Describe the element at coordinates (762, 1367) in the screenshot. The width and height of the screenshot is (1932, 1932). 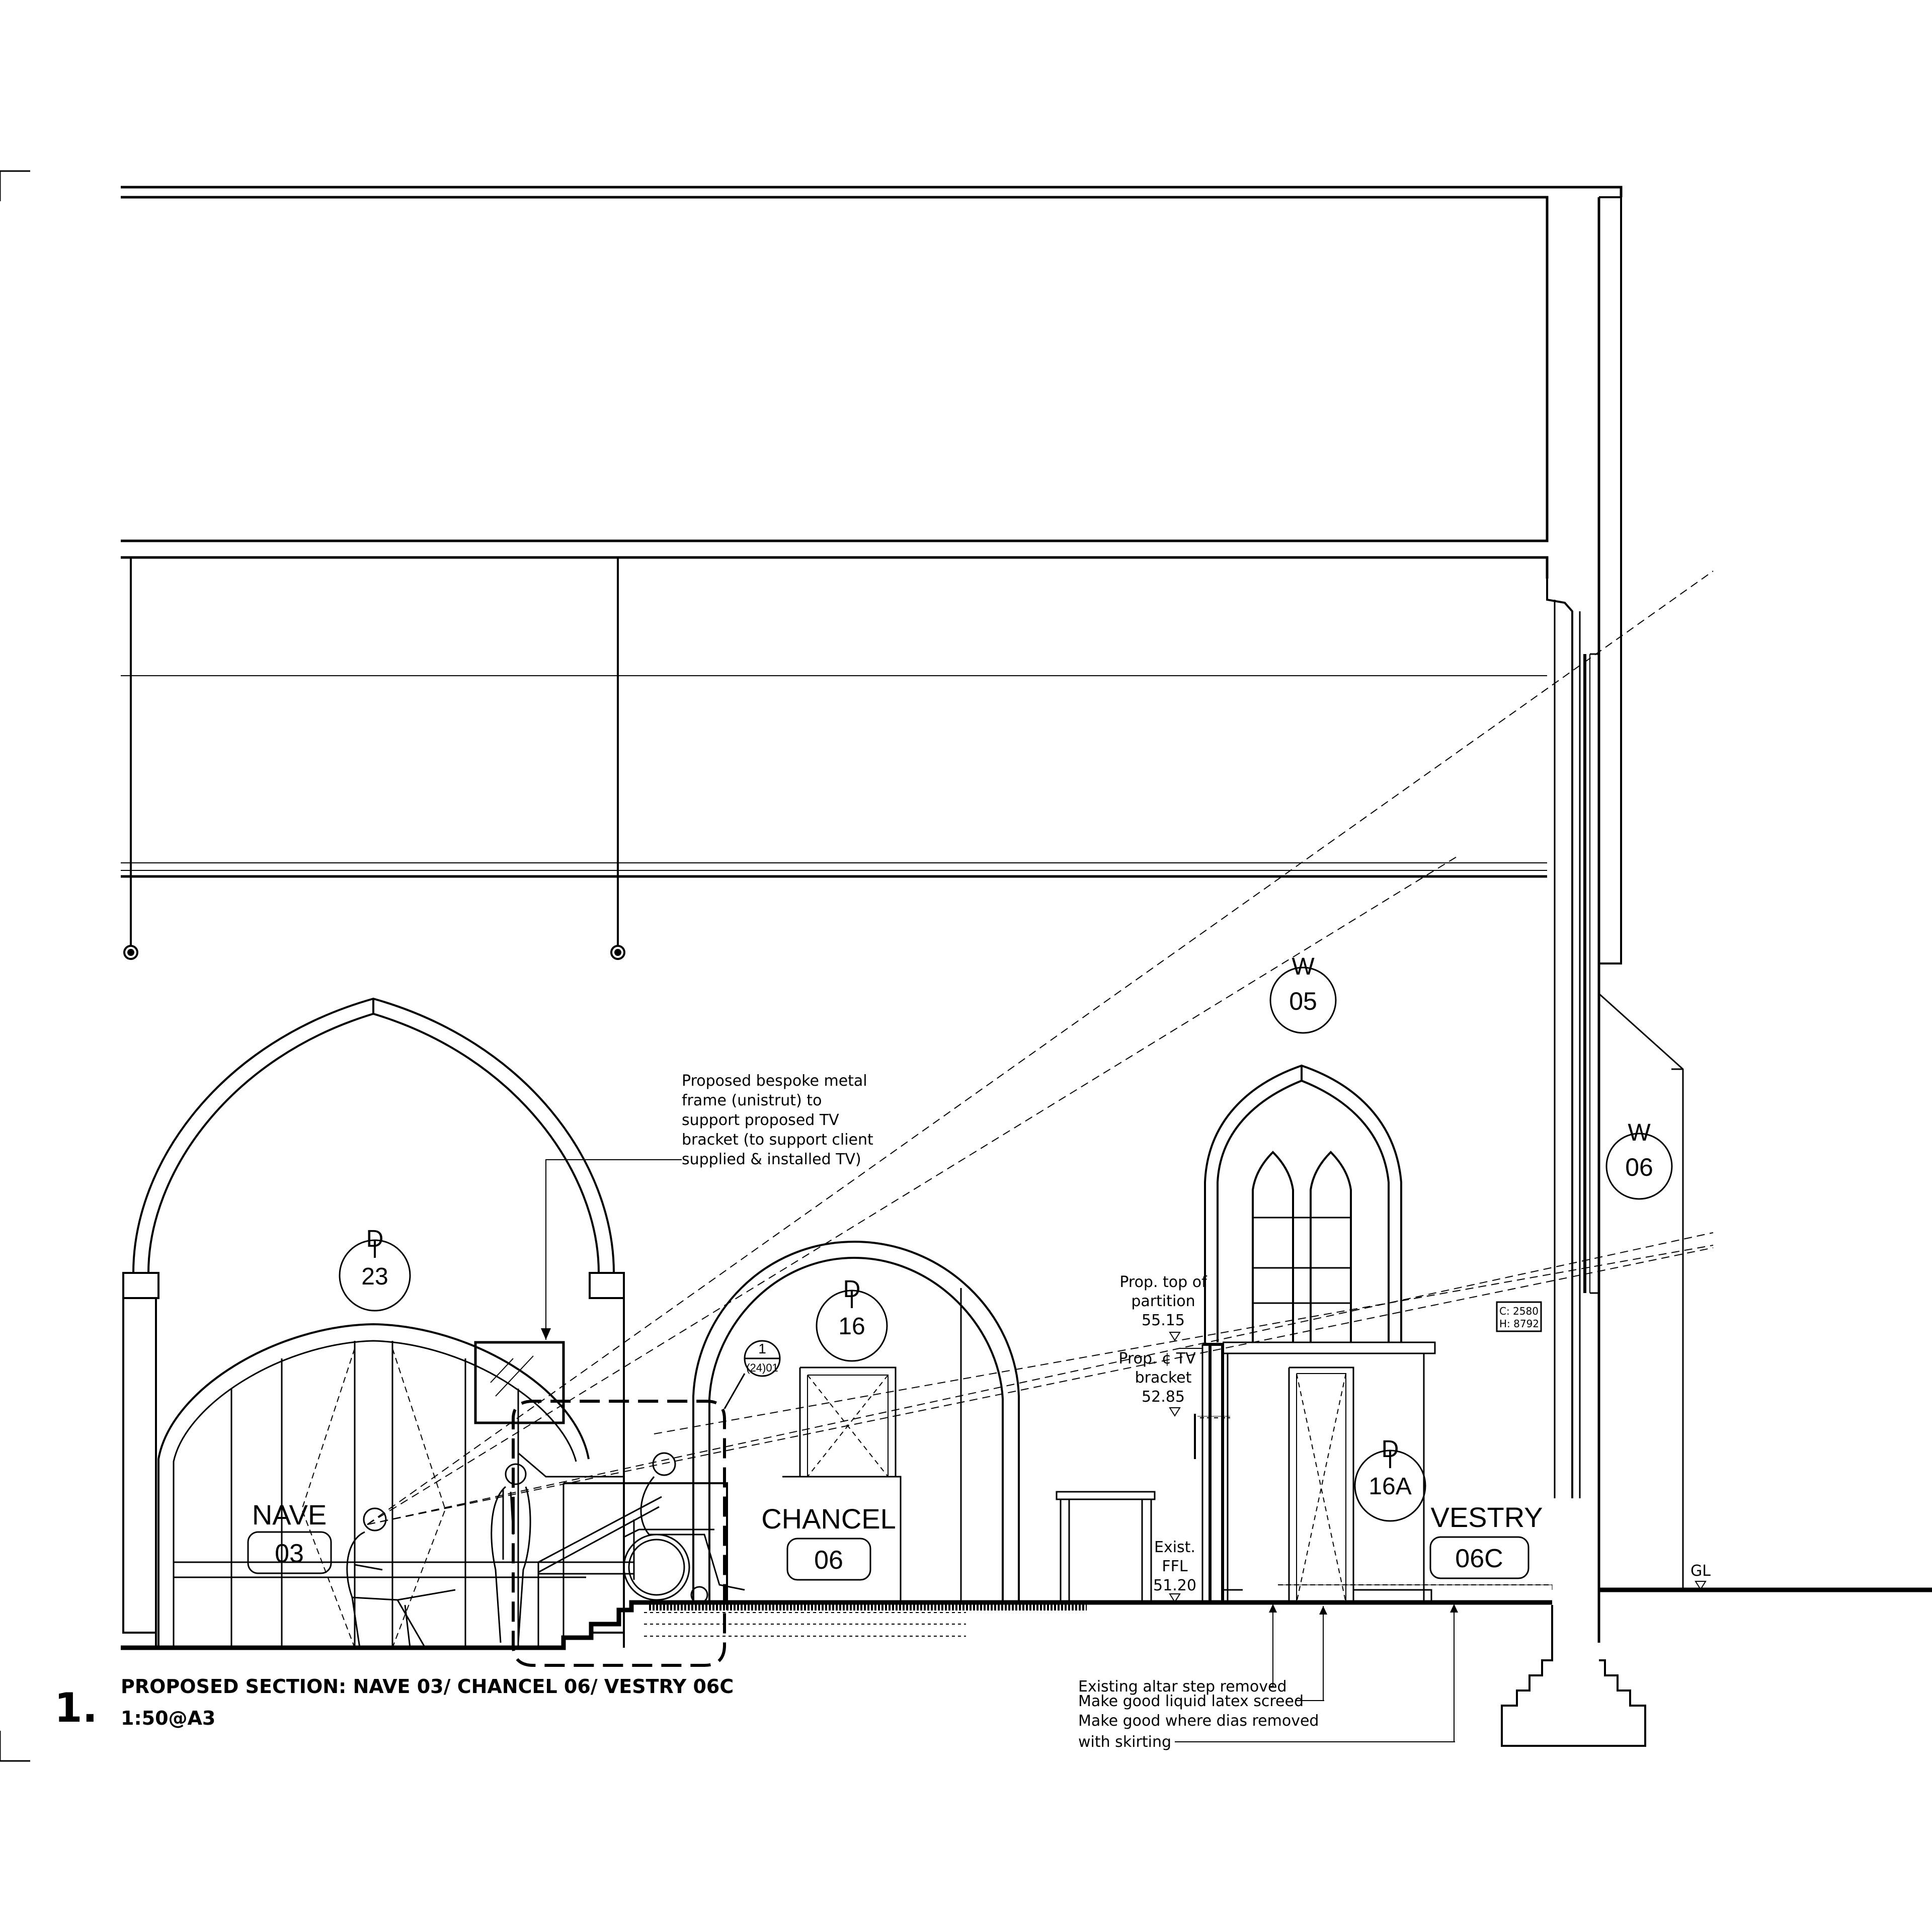
I see `detail-callout-sheet: (24)01` at that location.